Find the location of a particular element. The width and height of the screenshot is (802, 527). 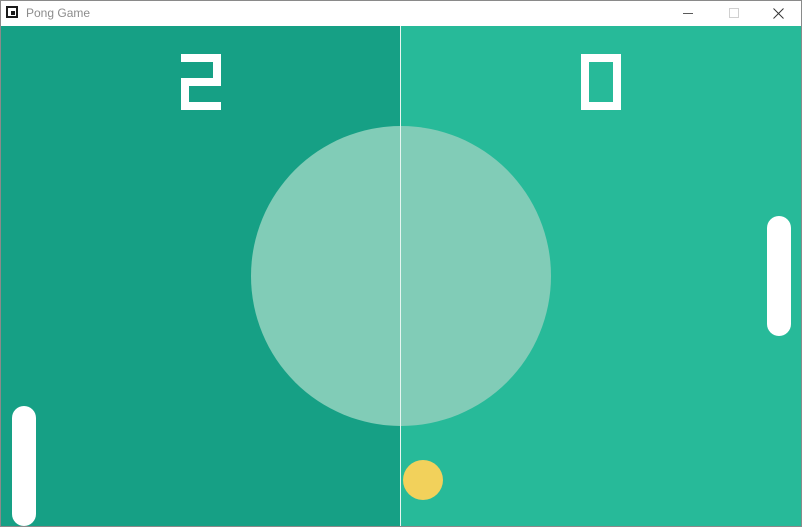

close-button is located at coordinates (778, 13).